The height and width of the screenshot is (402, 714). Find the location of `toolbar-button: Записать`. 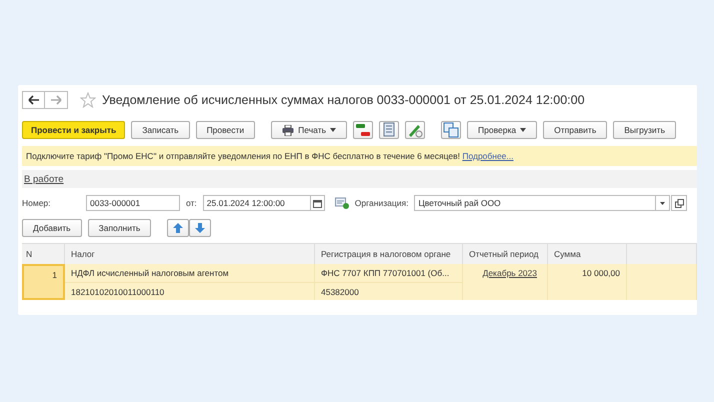

toolbar-button: Записать is located at coordinates (160, 130).